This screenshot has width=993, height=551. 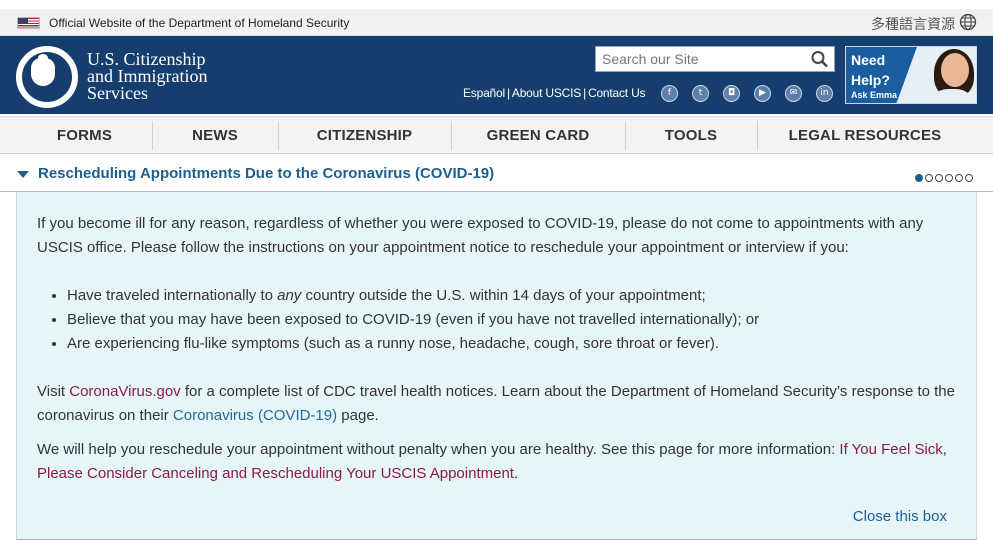 I want to click on dhs-seal-logo, so click(x=47, y=77).